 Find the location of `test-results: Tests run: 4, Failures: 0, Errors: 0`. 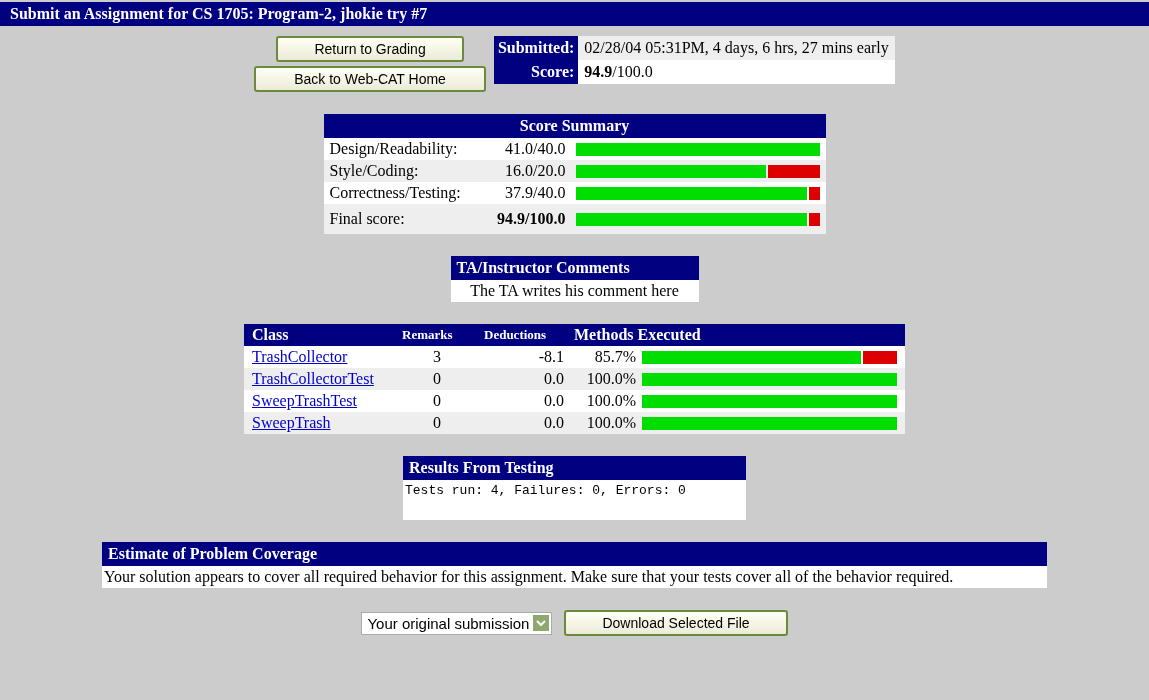

test-results: Tests run: 4, Failures: 0, Errors: 0 is located at coordinates (574, 500).